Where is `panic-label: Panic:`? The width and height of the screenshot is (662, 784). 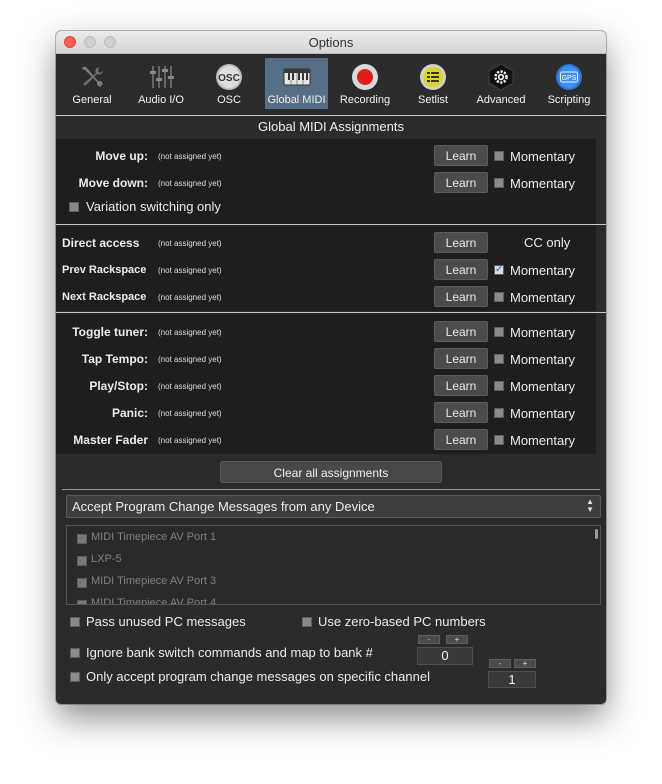 panic-label: Panic: is located at coordinates (129, 413).